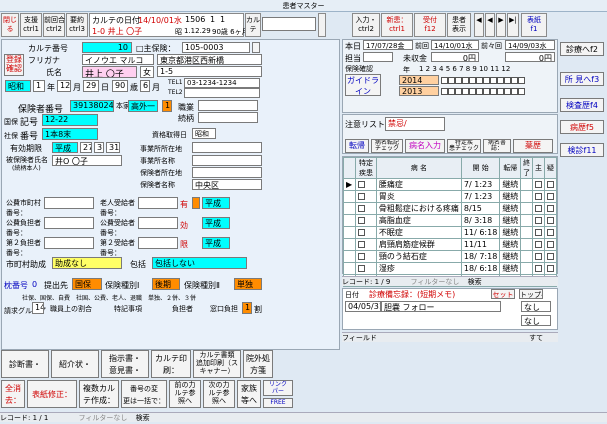 The height and width of the screenshot is (424, 607). I want to click on dx-row: 高脂血症 8/ 3:18 継続, so click(450, 220).